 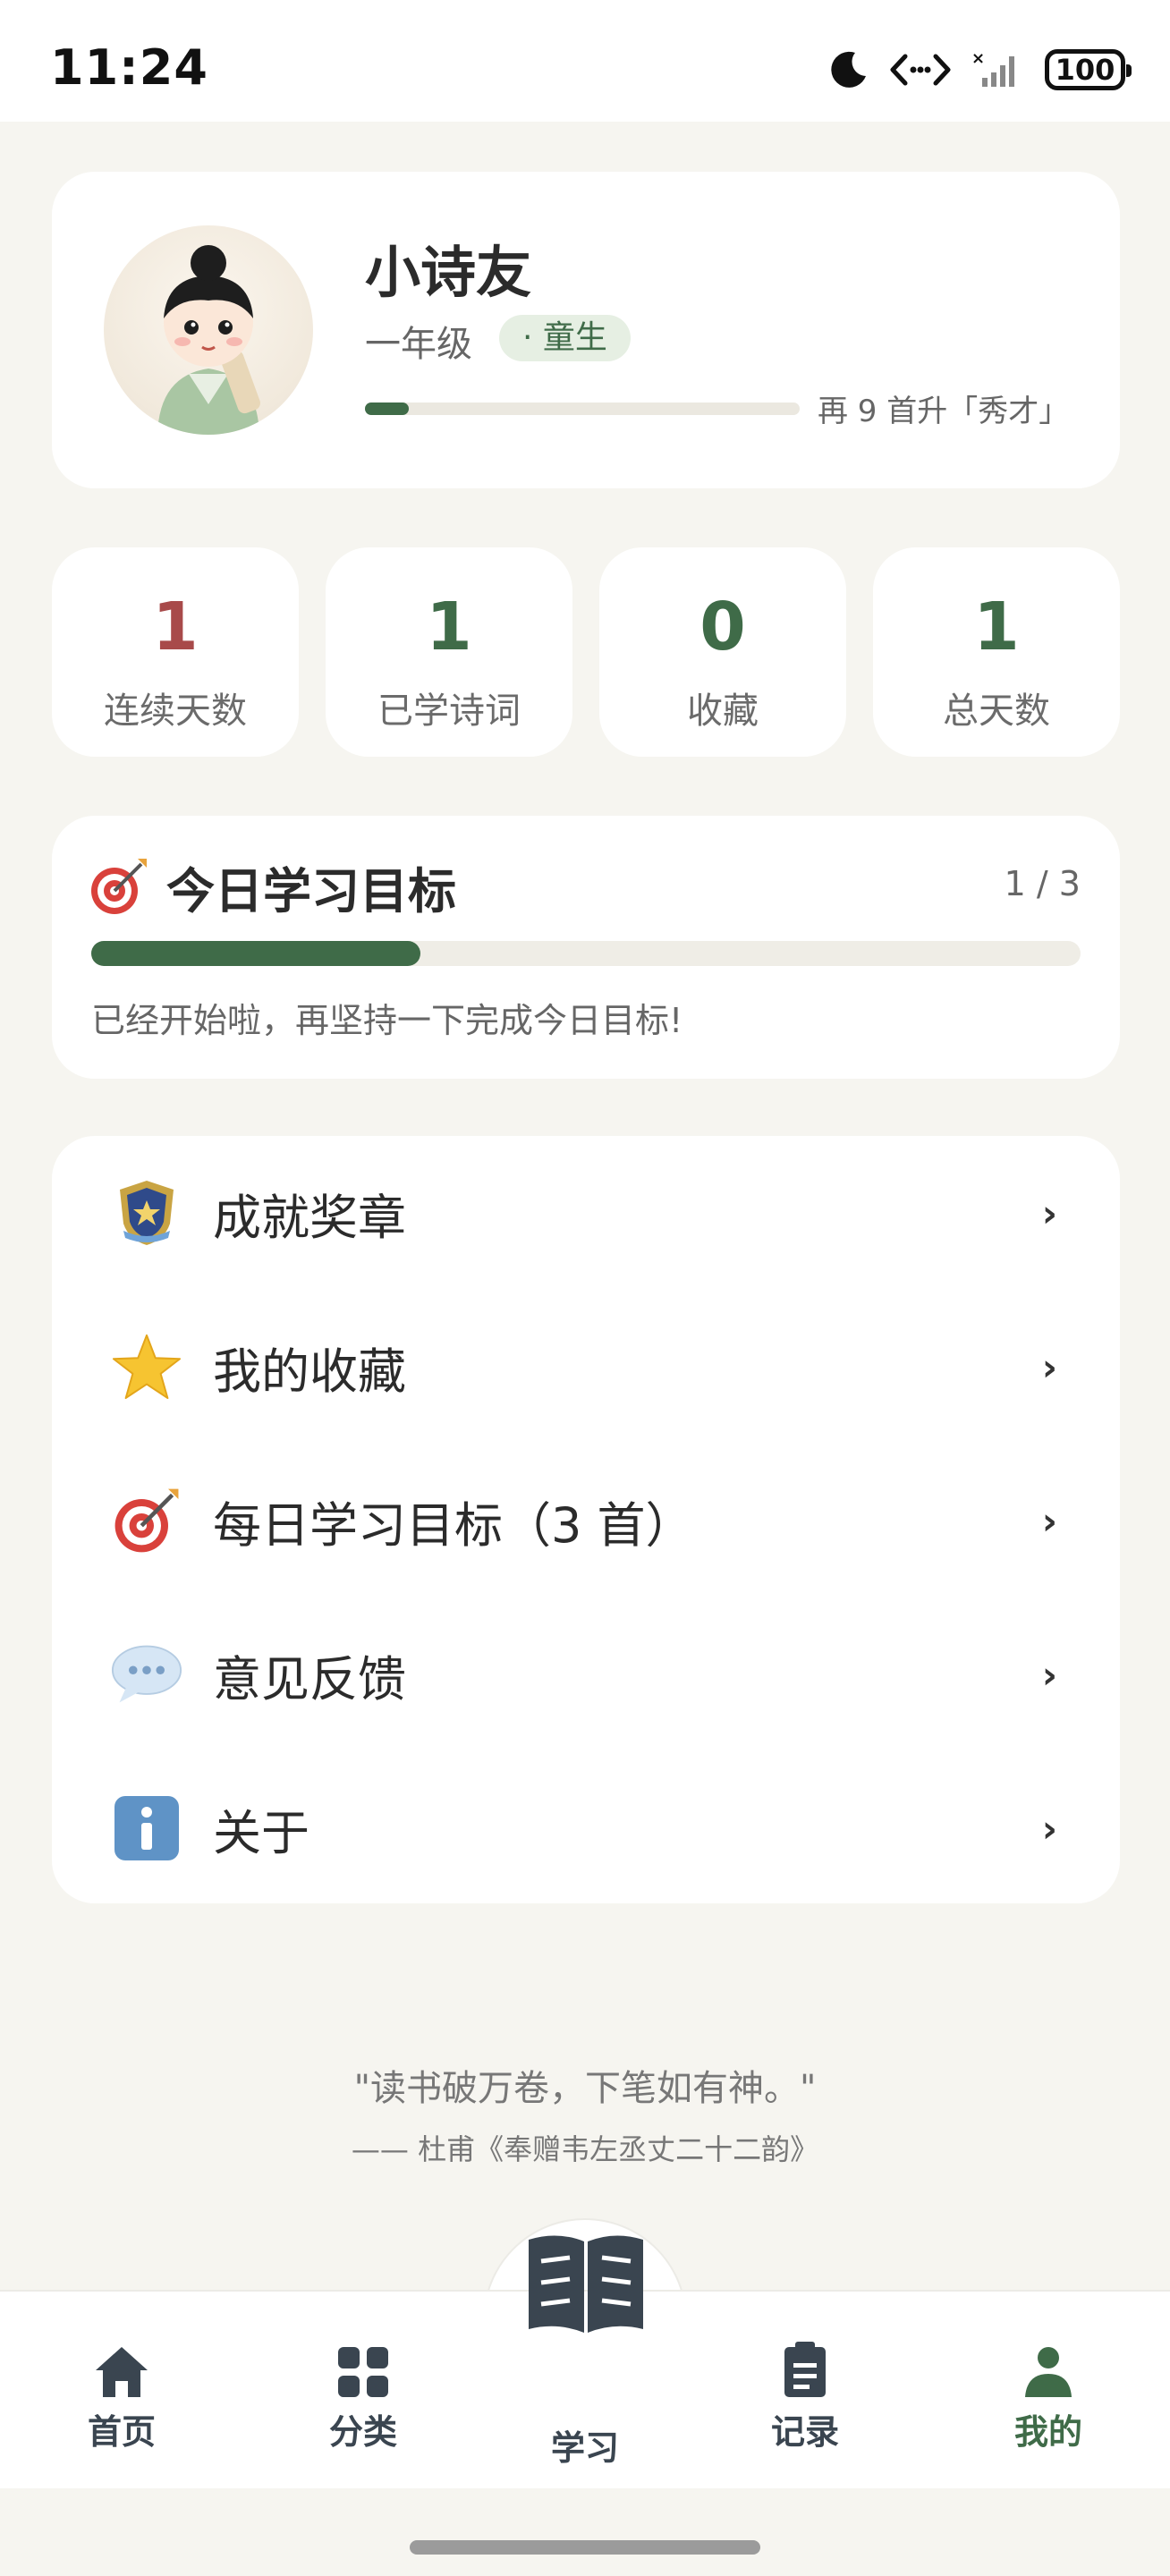 I want to click on menu-item-feedback: 意见反馈 ›, so click(x=586, y=1674).